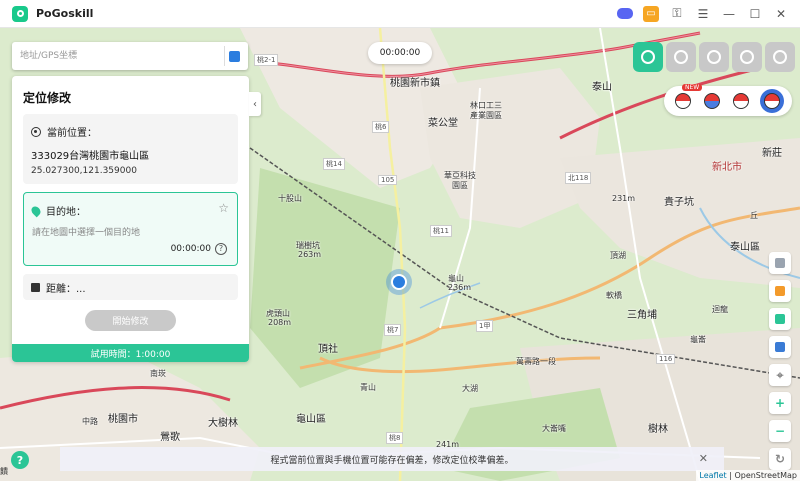 The width and height of the screenshot is (800, 481). I want to click on two-spot-icon, so click(681, 57).